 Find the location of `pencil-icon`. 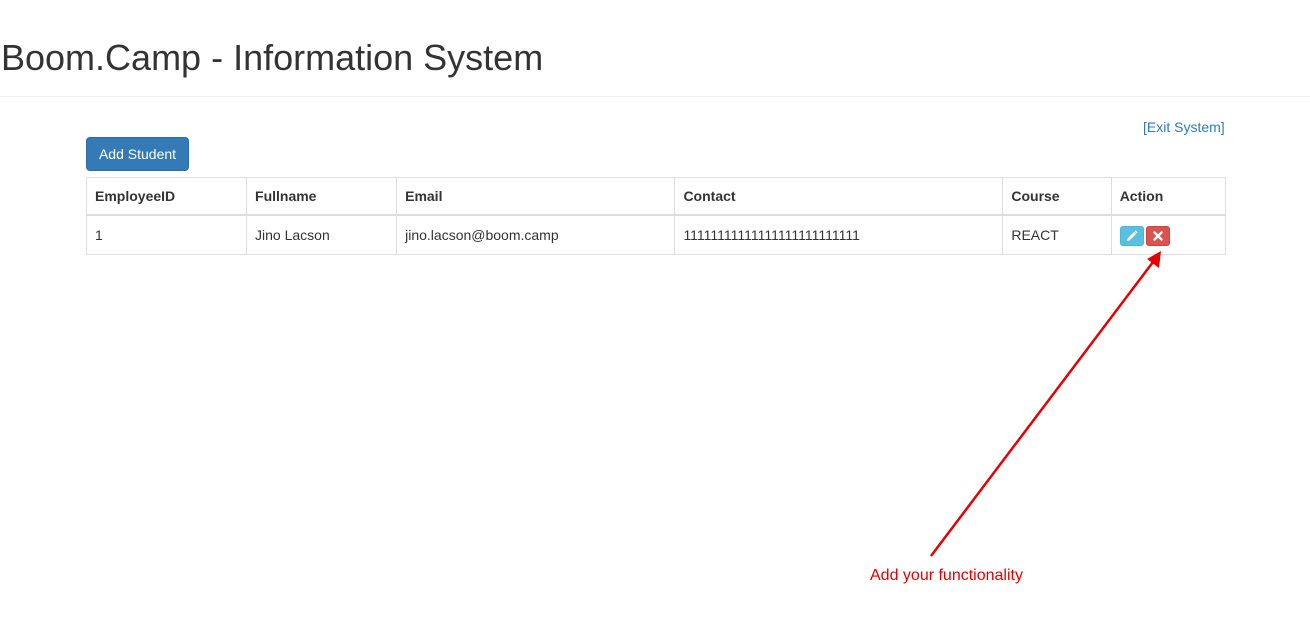

pencil-icon is located at coordinates (1132, 235).